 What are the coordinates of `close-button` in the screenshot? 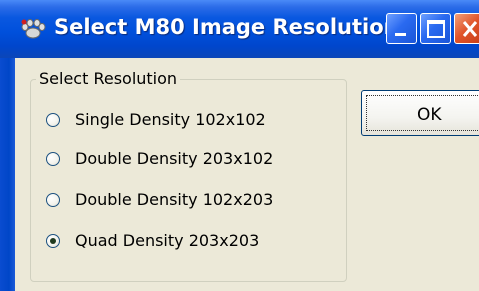 It's located at (466, 28).